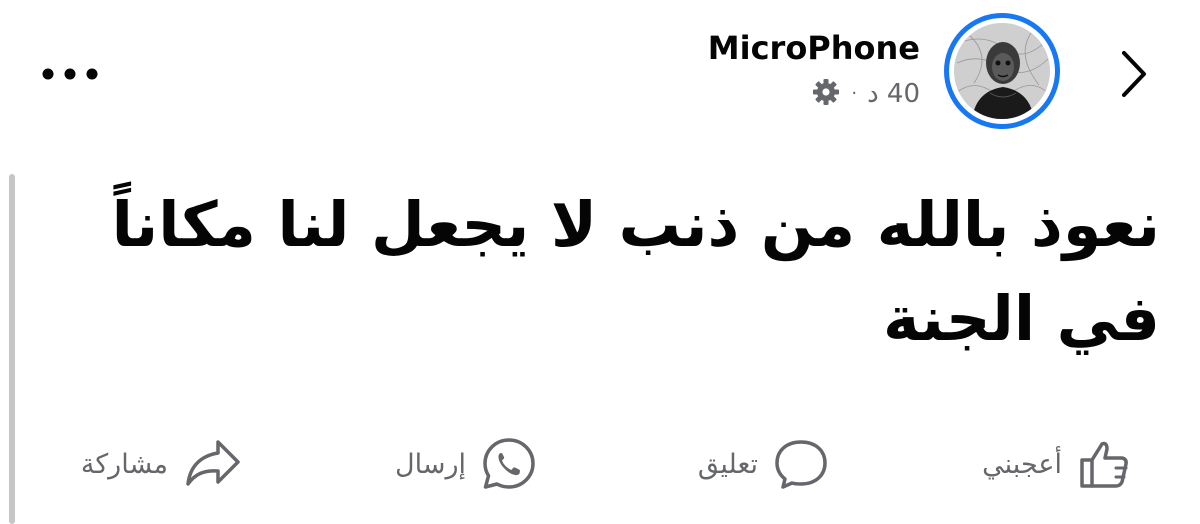  Describe the element at coordinates (430, 464) in the screenshot. I see `send-label: إرسال` at that location.